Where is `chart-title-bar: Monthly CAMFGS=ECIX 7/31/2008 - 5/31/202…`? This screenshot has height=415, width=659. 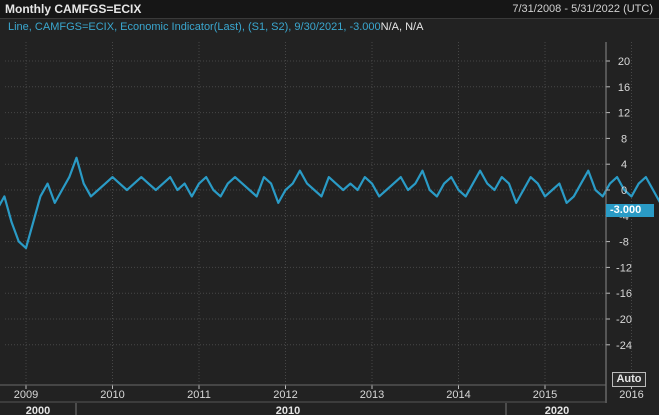 chart-title-bar: Monthly CAMFGS=ECIX 7/31/2008 - 5/31/202… is located at coordinates (329, 9).